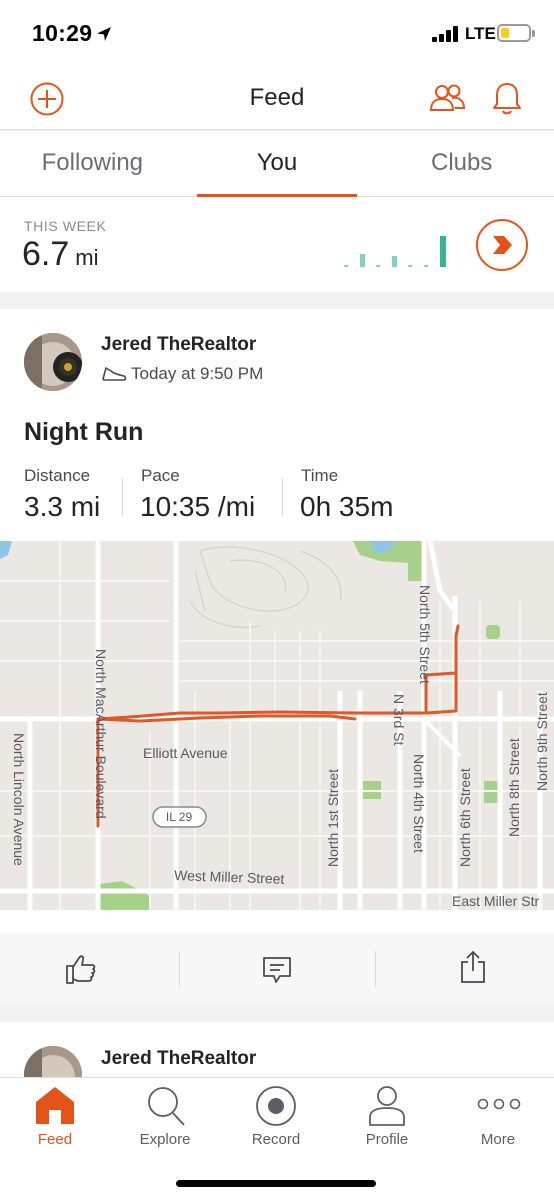 Image resolution: width=554 pixels, height=1200 pixels. I want to click on weekly-distance: 6.7 mi, so click(60, 254).